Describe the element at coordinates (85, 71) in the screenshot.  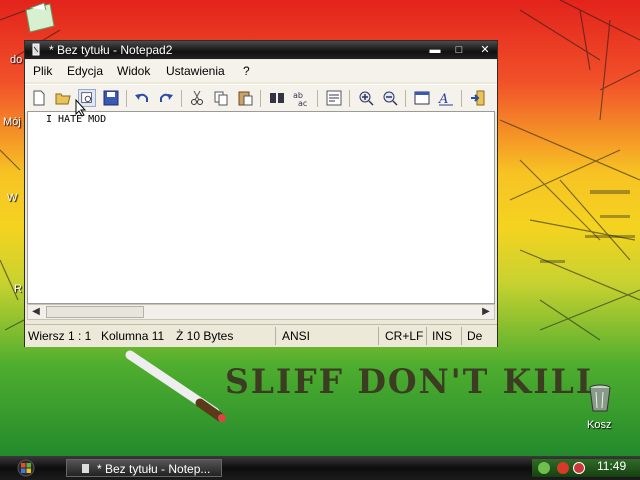
I see `menu-edycja: Edycja` at that location.